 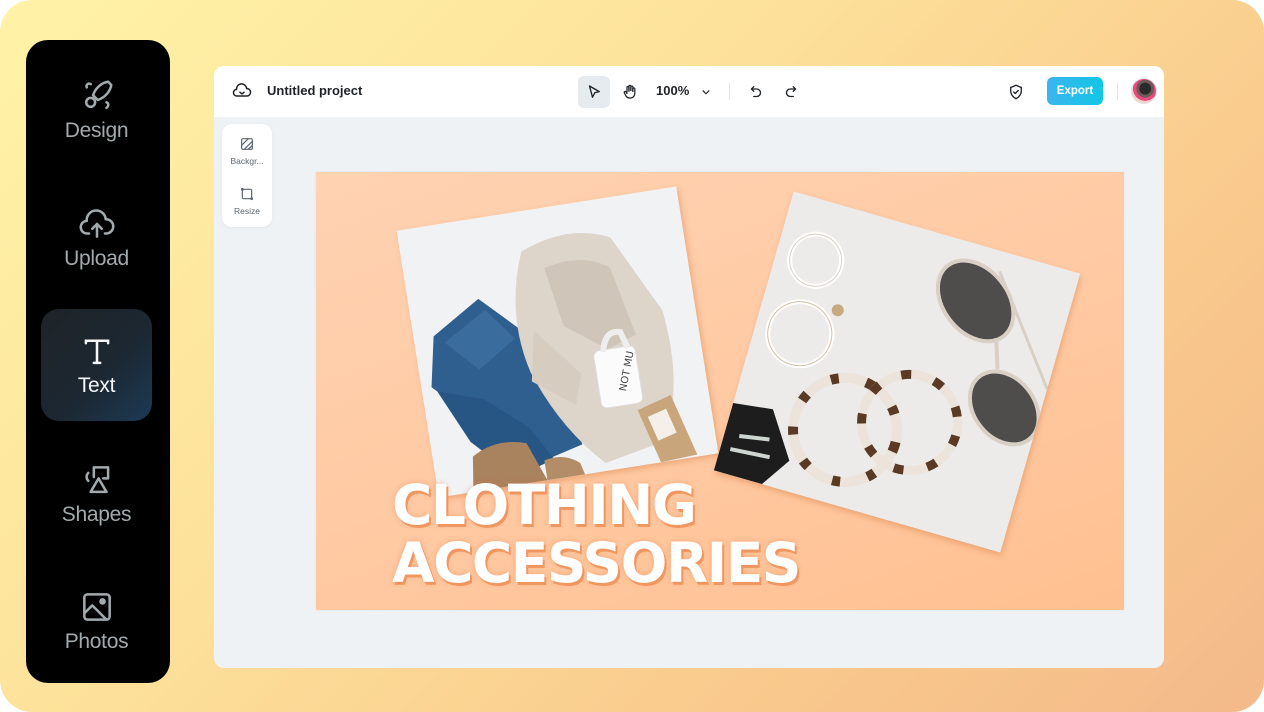 What do you see at coordinates (1075, 91) in the screenshot?
I see `export-button: Export` at bounding box center [1075, 91].